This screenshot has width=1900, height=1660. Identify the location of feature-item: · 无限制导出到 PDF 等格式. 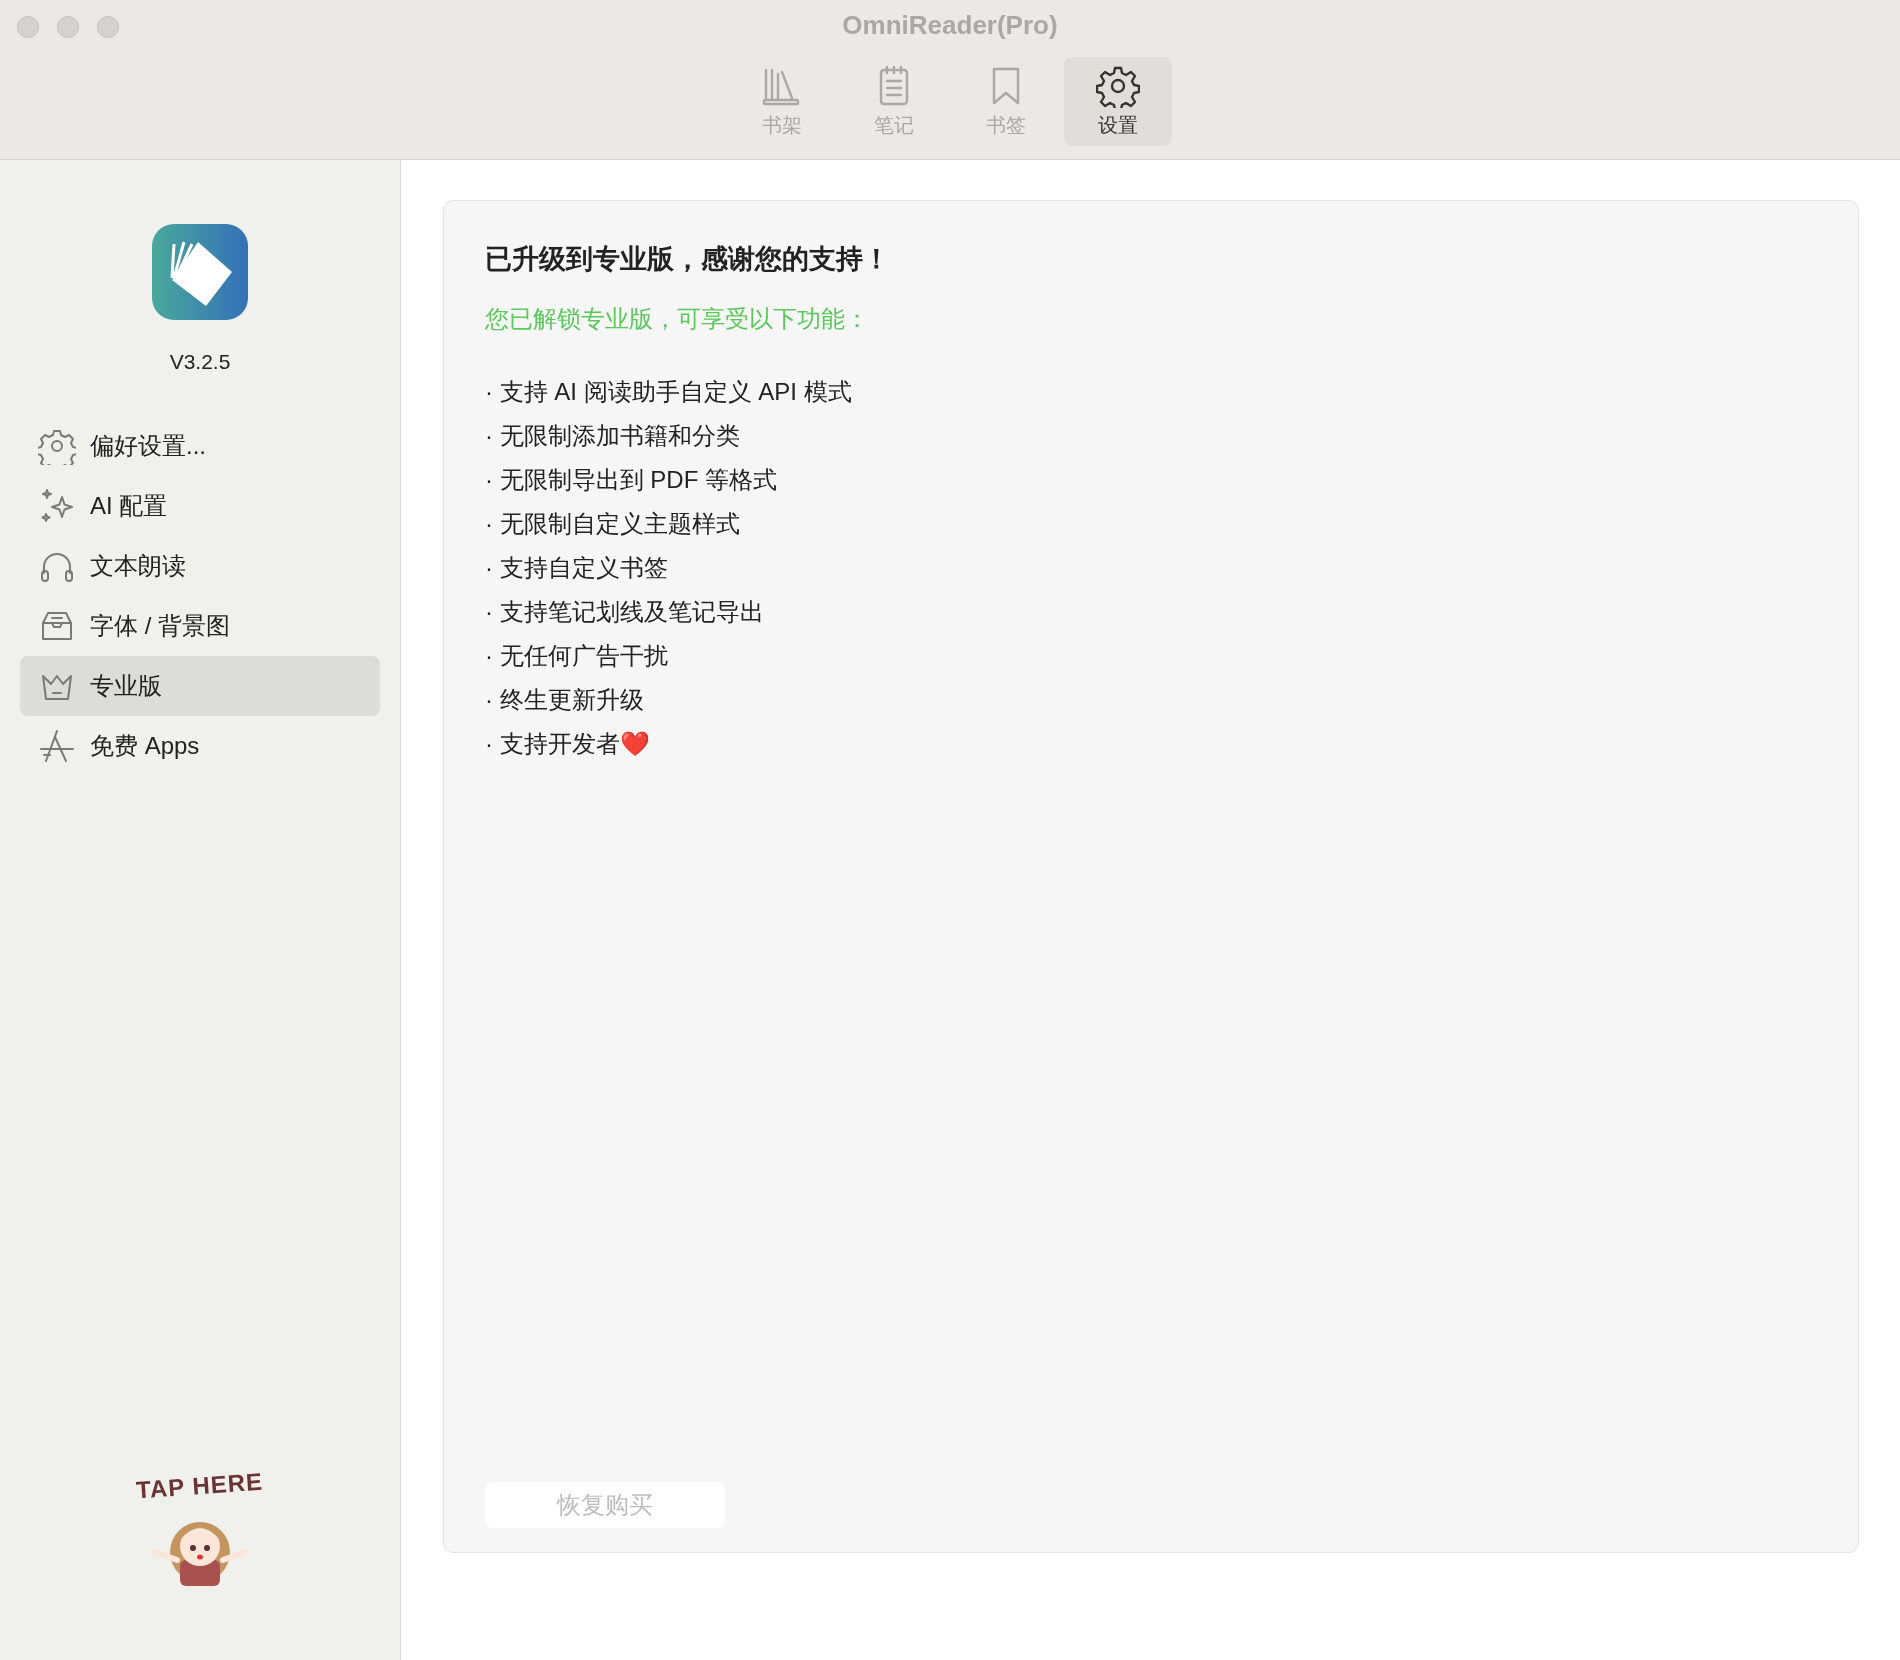
(631, 480).